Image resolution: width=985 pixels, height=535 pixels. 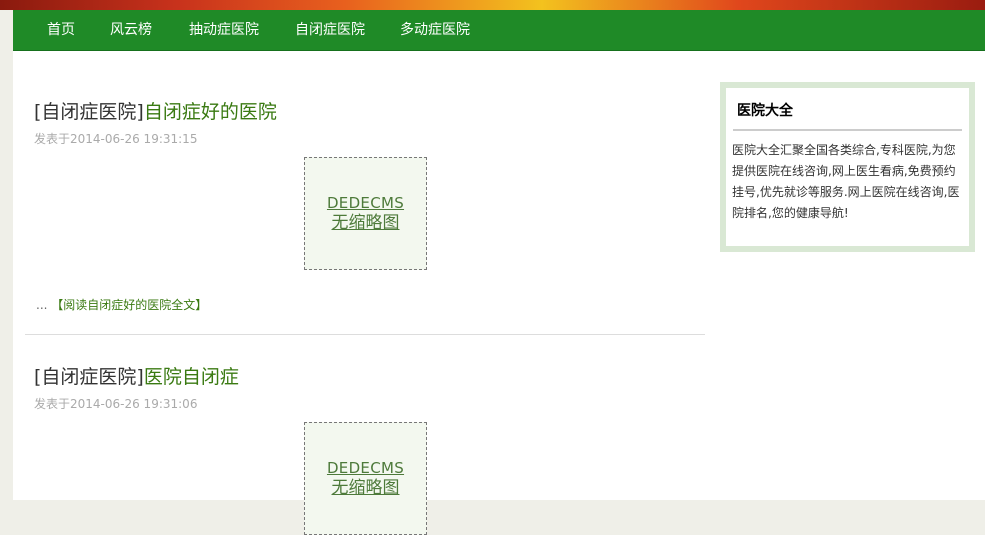 What do you see at coordinates (191, 377) in the screenshot?
I see `article-title-link: 医院自闭症` at bounding box center [191, 377].